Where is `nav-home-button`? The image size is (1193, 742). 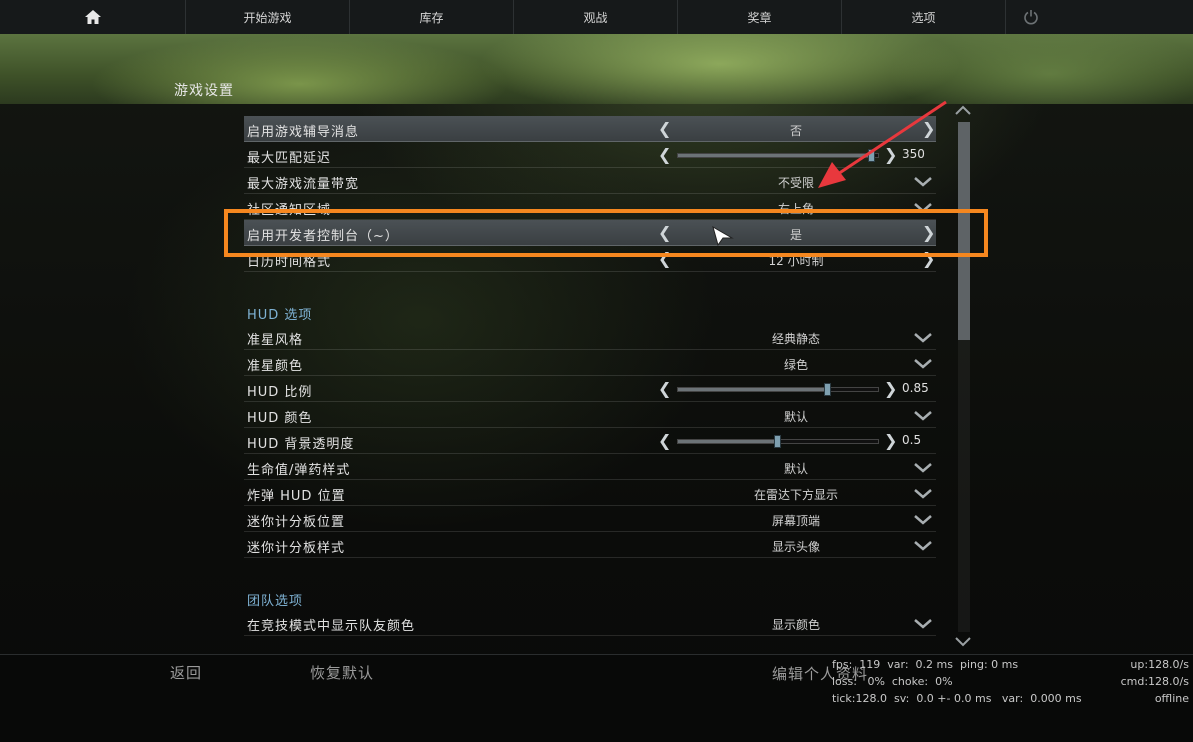 nav-home-button is located at coordinates (93, 17).